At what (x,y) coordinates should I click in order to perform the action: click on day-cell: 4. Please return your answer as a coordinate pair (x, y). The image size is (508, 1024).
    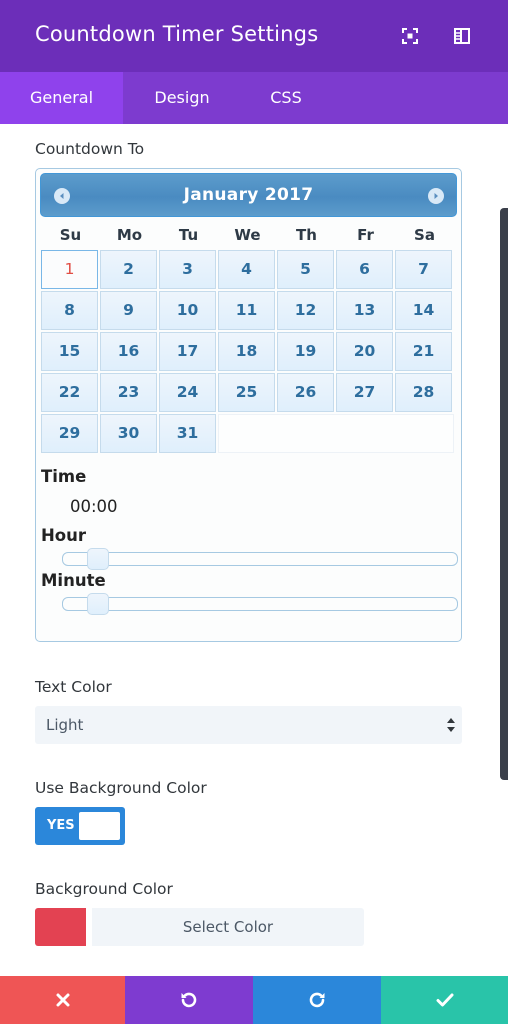
    Looking at the image, I should click on (246, 269).